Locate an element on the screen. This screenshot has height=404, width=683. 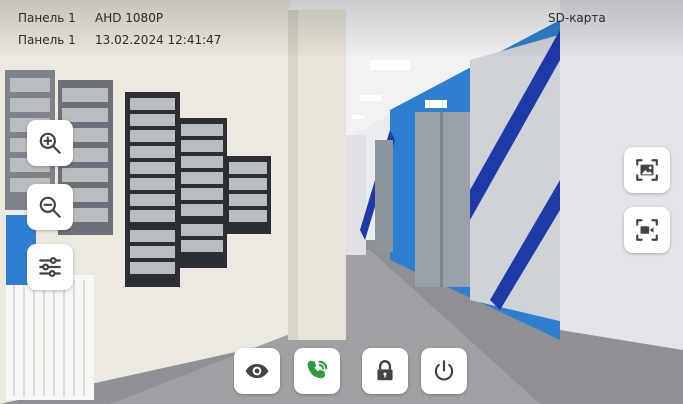
sliders-icon is located at coordinates (50, 267).